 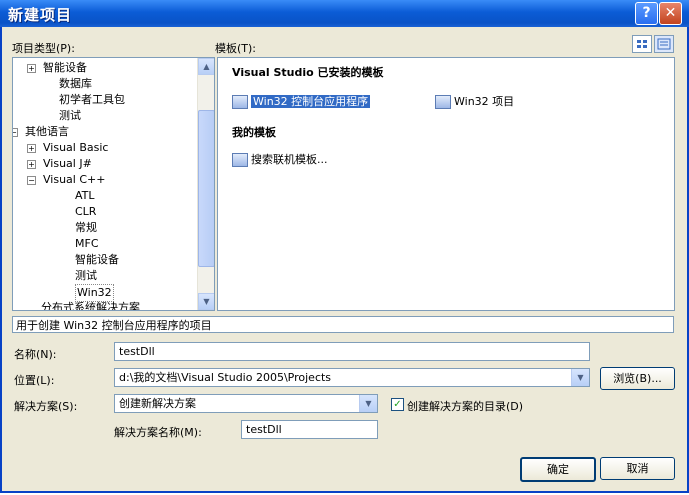 I want to click on solution-combo: 创建新解决方案 ▼, so click(x=246, y=403).